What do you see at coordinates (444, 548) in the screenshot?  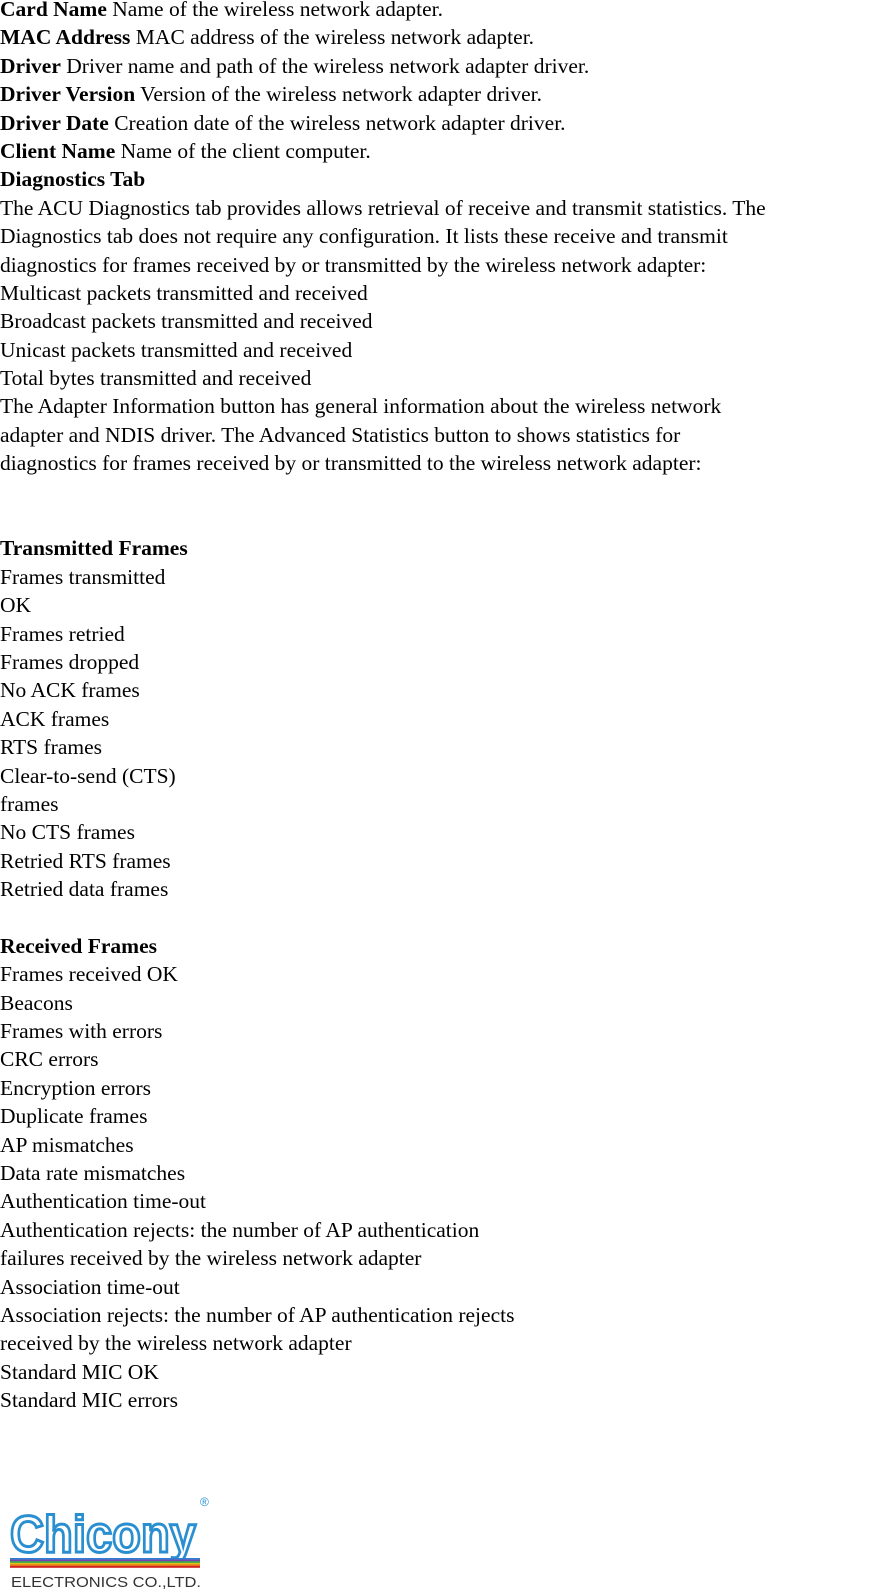 I see `section-heading: Transmitted Frames` at bounding box center [444, 548].